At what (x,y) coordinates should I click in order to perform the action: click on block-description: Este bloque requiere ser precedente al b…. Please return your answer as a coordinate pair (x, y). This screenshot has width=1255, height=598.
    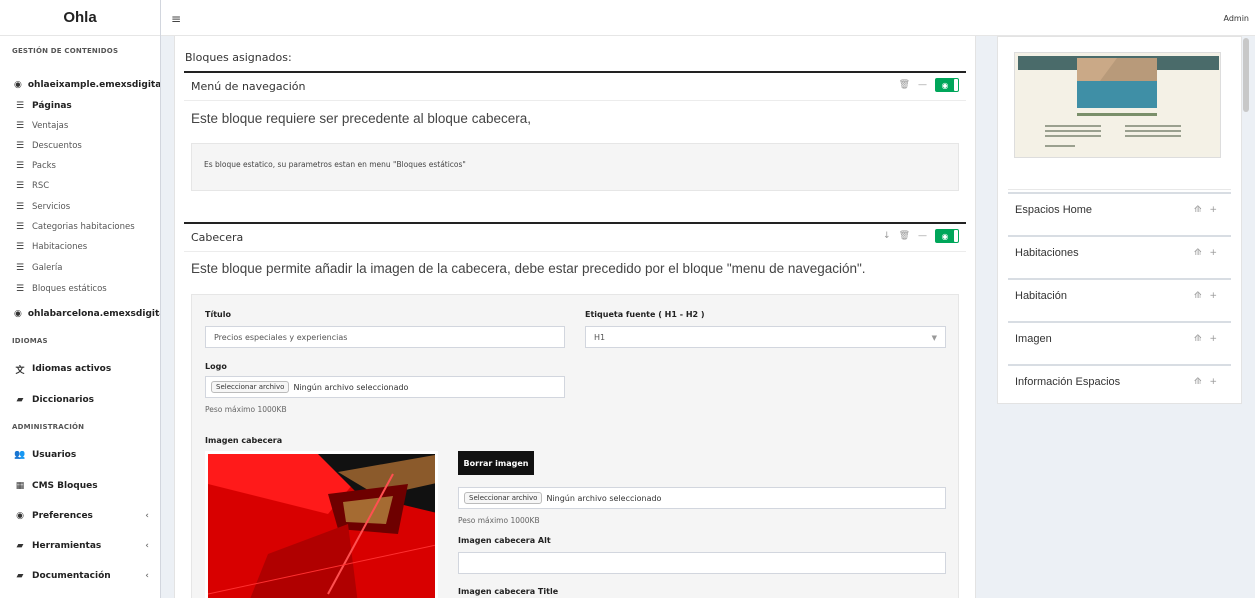
    Looking at the image, I should click on (361, 118).